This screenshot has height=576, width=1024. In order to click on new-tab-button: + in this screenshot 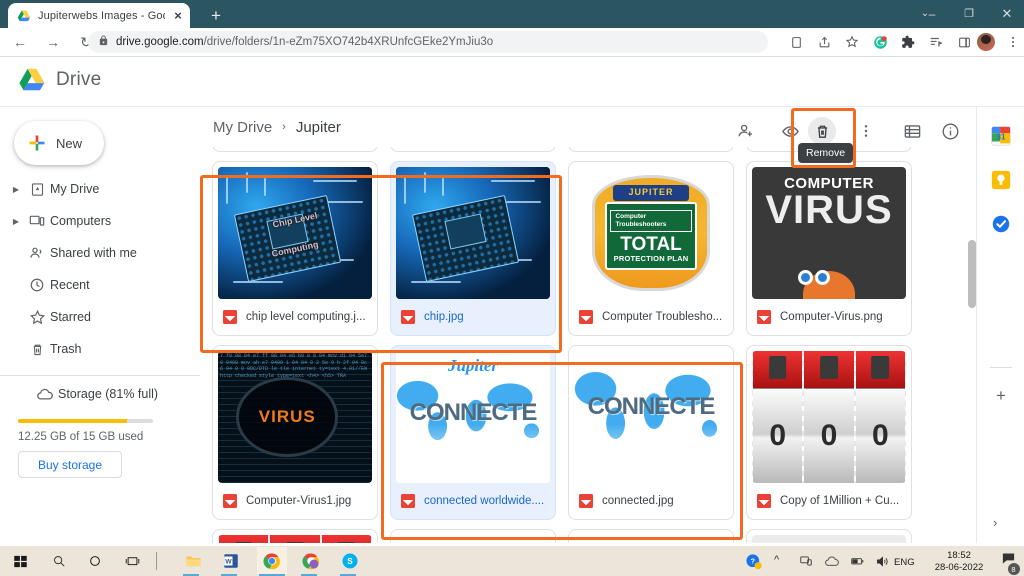, I will do `click(216, 16)`.